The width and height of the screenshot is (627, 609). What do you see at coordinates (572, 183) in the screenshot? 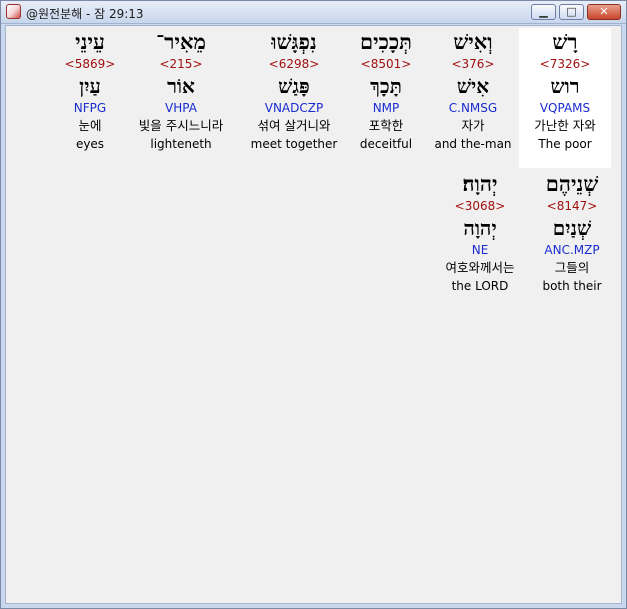
I see `hebrew-word: שְׁנֵיהֶם` at bounding box center [572, 183].